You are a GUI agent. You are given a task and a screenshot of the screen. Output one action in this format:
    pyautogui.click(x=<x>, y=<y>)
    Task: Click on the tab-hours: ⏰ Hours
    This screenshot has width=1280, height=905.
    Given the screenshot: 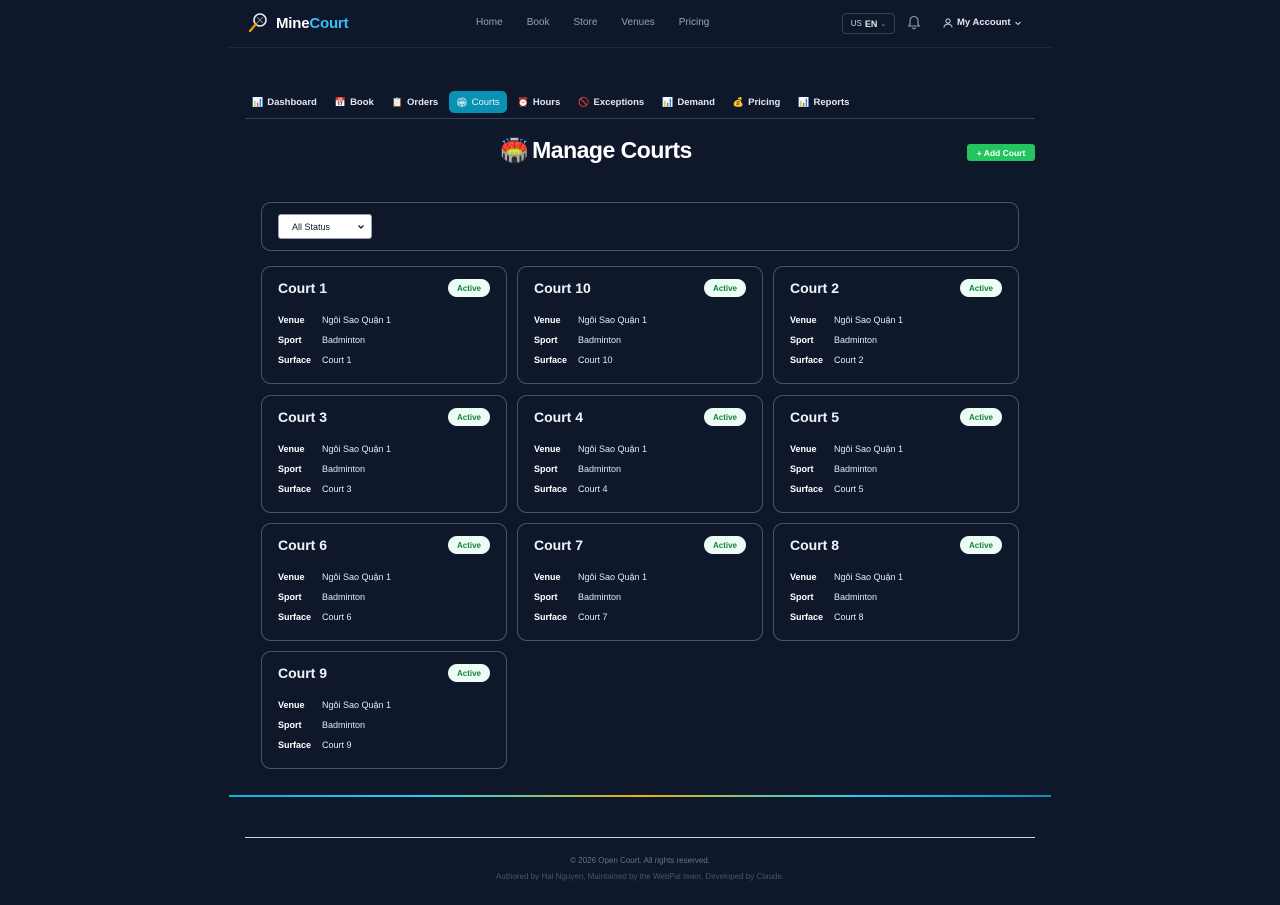 What is the action you would take?
    pyautogui.click(x=539, y=102)
    